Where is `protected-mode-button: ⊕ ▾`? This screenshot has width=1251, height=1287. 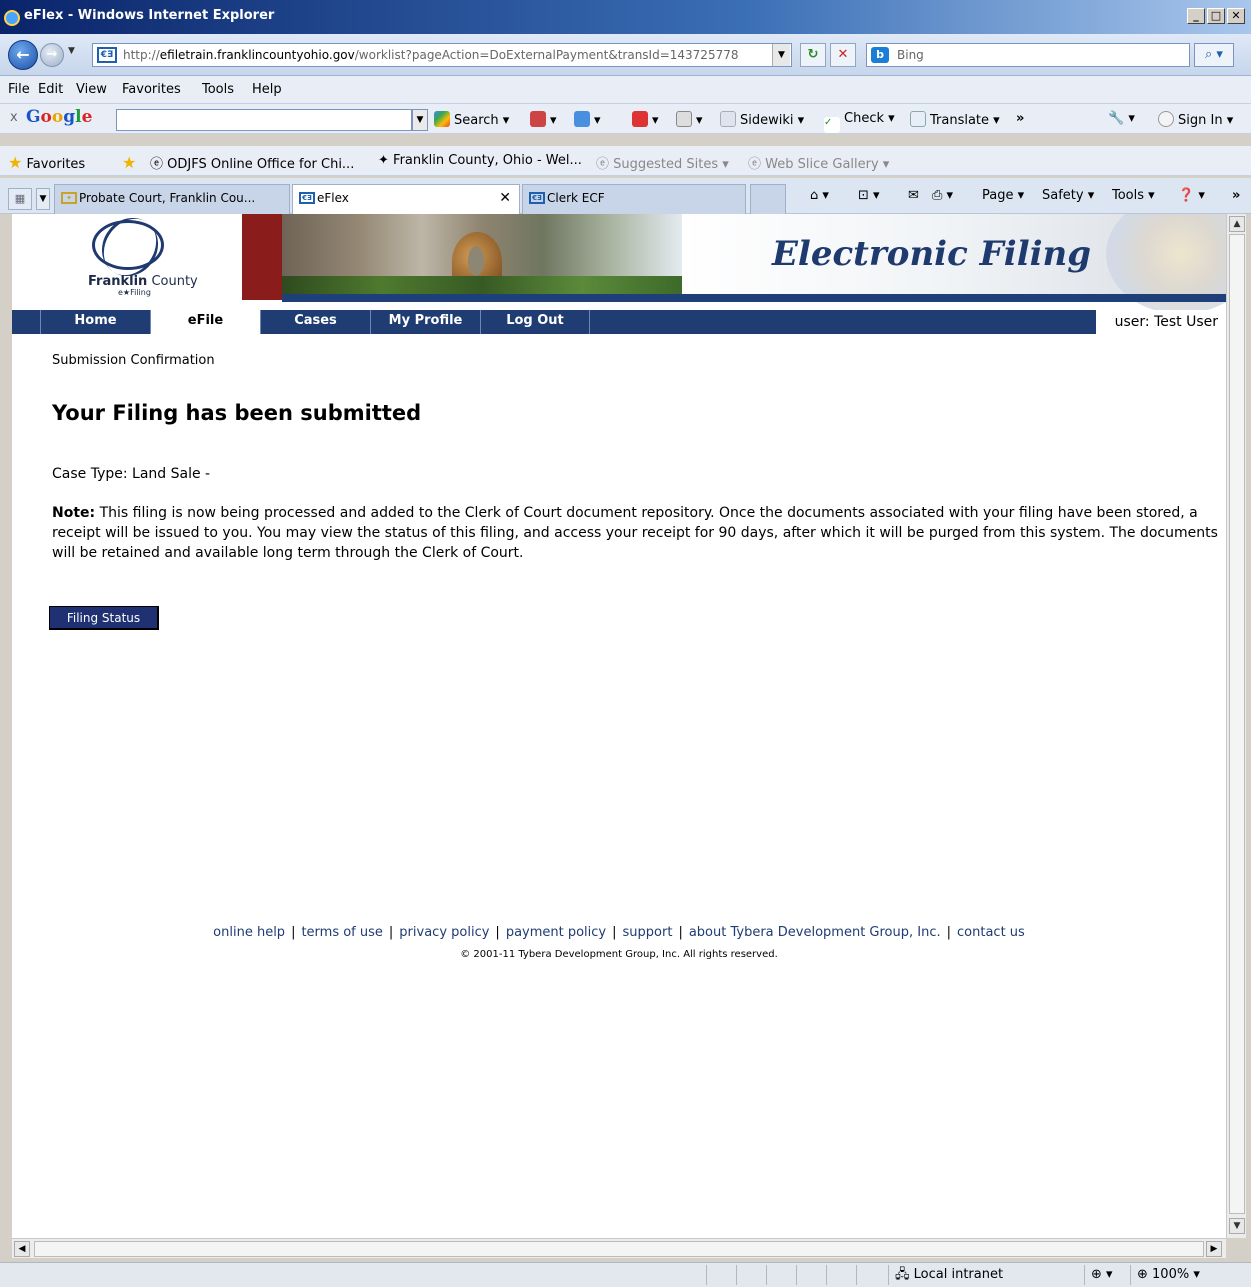
protected-mode-button: ⊕ ▾ is located at coordinates (1106, 1275).